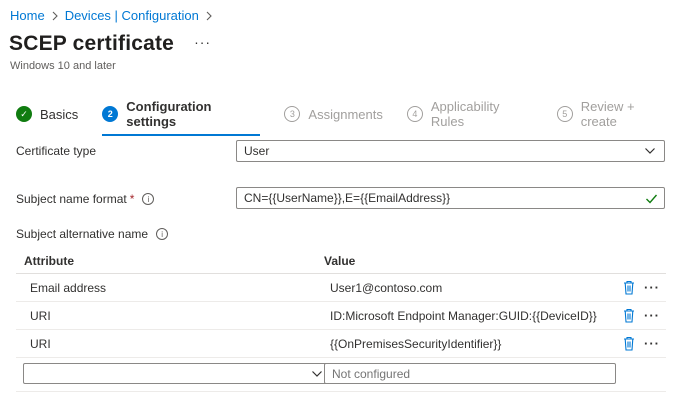 The height and width of the screenshot is (396, 695). I want to click on subject-name-format-input: CN={{UserName}},E={{EmailAddress}}, so click(450, 198).